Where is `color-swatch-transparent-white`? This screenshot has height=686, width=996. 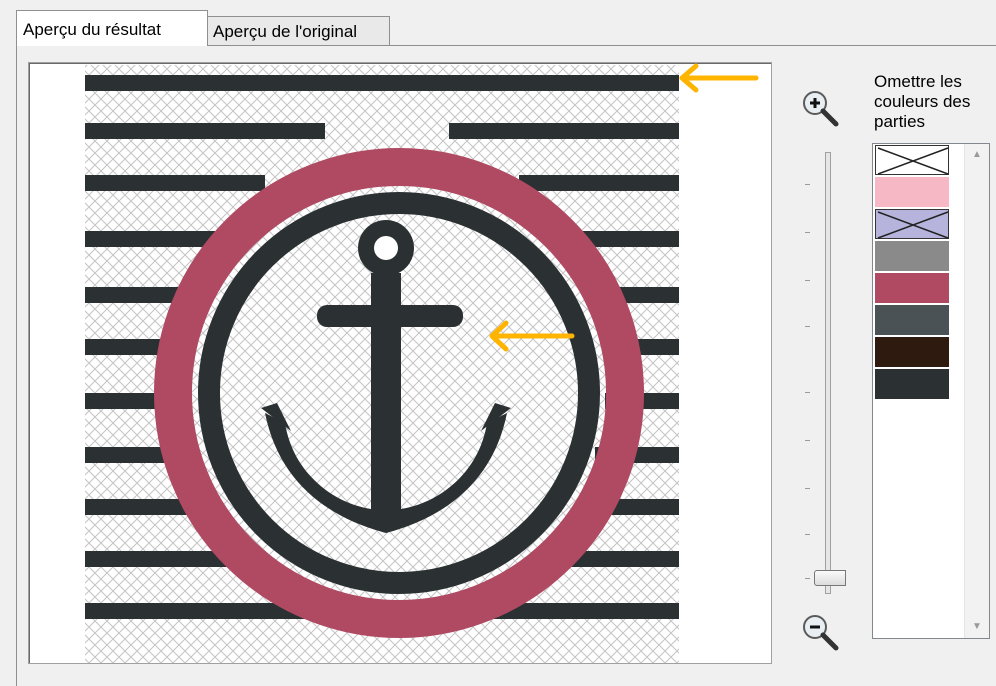
color-swatch-transparent-white is located at coordinates (912, 160).